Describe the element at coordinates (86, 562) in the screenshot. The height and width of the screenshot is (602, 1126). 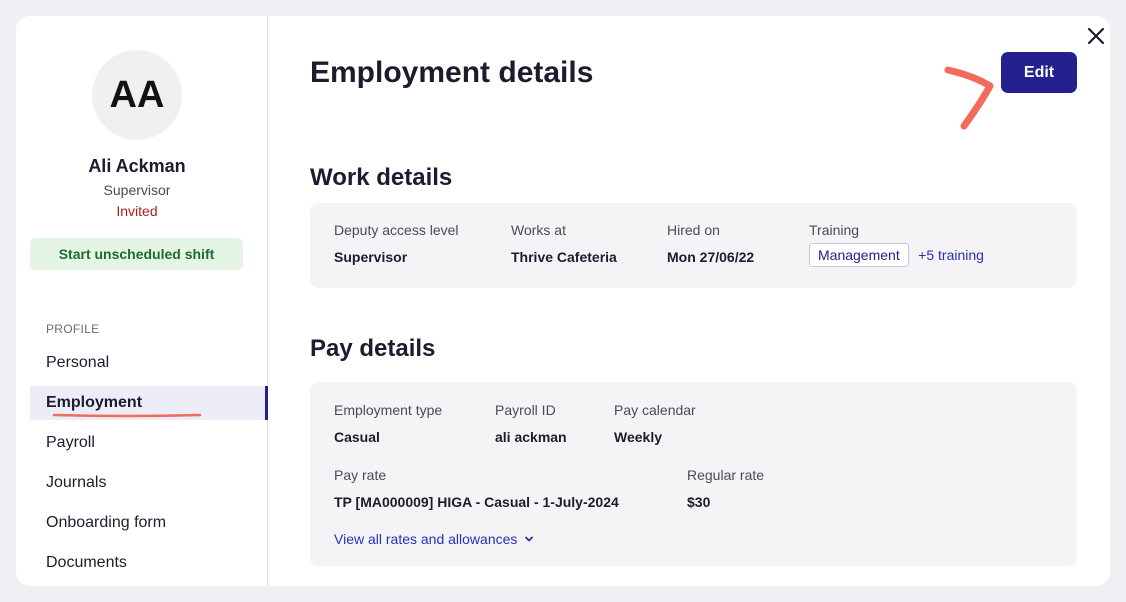
I see `sidebar-item-label: Documents` at that location.